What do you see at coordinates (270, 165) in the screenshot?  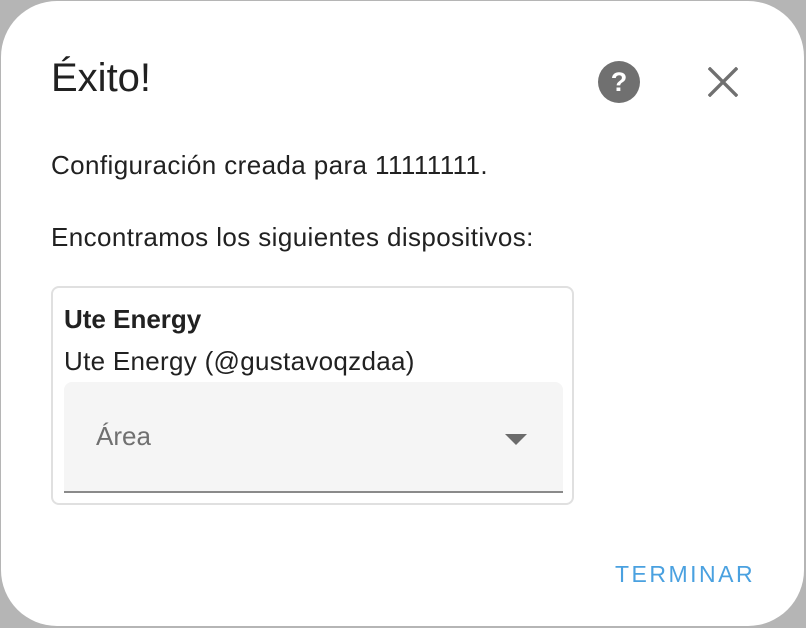 I see `config-created-message: Configuración creada para 11111111.` at bounding box center [270, 165].